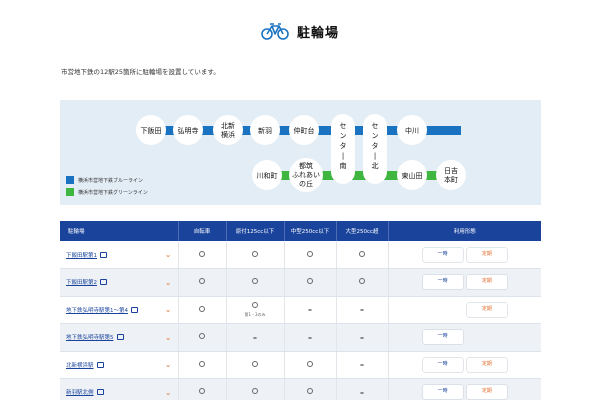  I want to click on intro-text: 市営地下鉄の12駅25箇所に駐輪場を設置しています。, so click(140, 72).